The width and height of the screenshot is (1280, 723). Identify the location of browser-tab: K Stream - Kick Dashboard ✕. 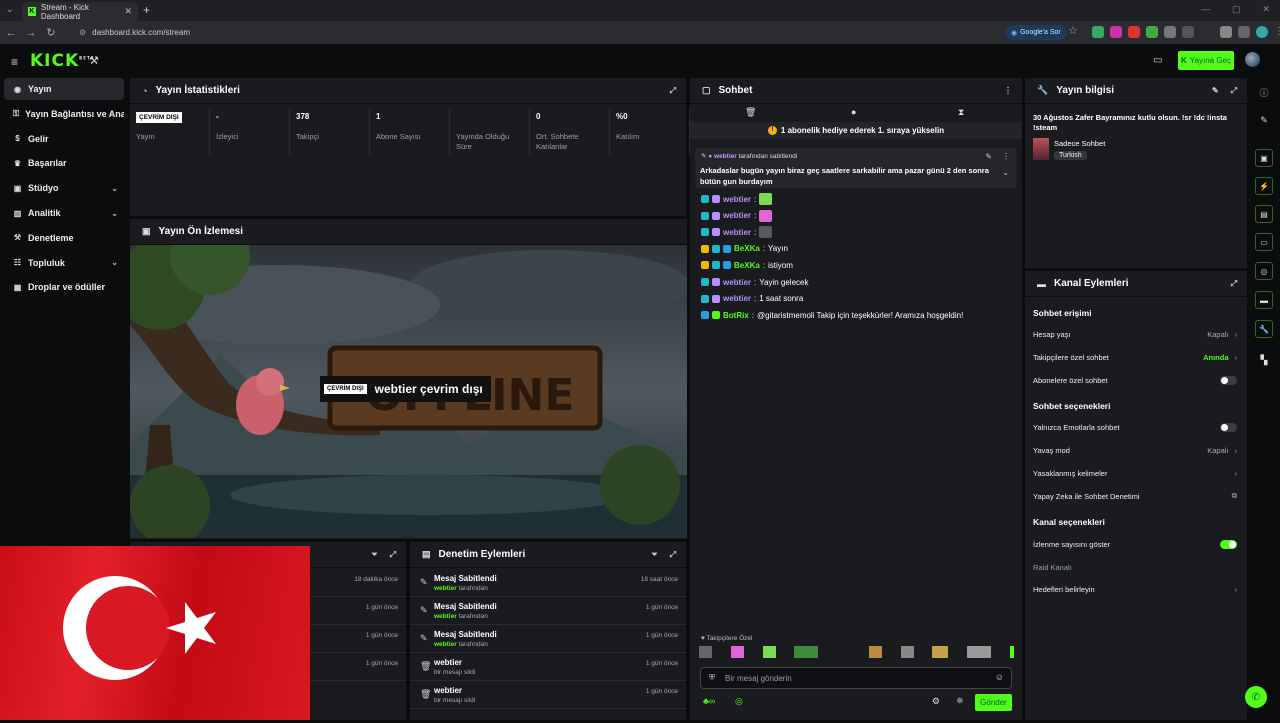
(80, 11).